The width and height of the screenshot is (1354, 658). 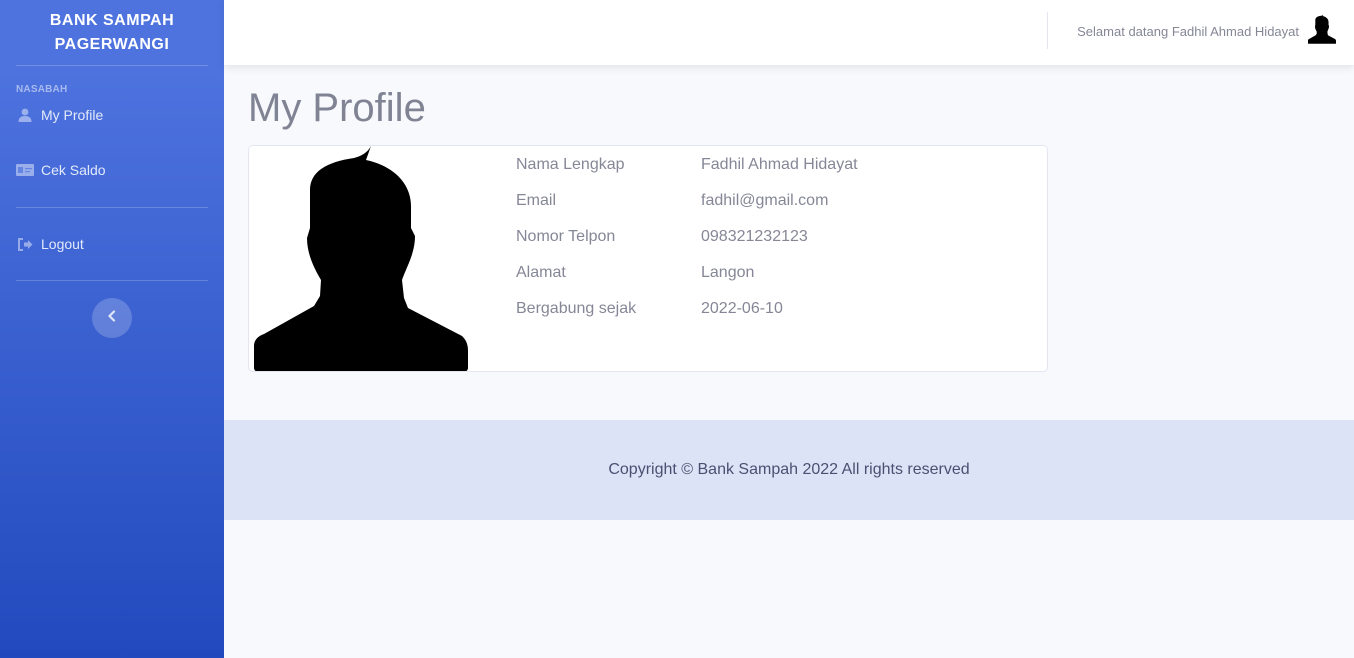 What do you see at coordinates (1188, 31) in the screenshot?
I see `welcome-text: Selamat datang Fadhil Ahmad Hidayat` at bounding box center [1188, 31].